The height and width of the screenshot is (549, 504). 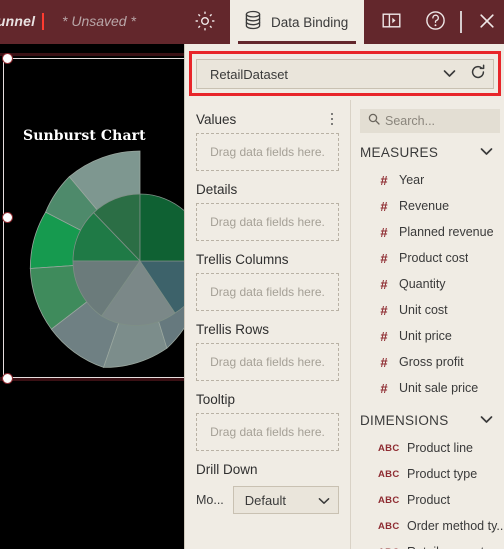 I want to click on close-button, so click(x=487, y=23).